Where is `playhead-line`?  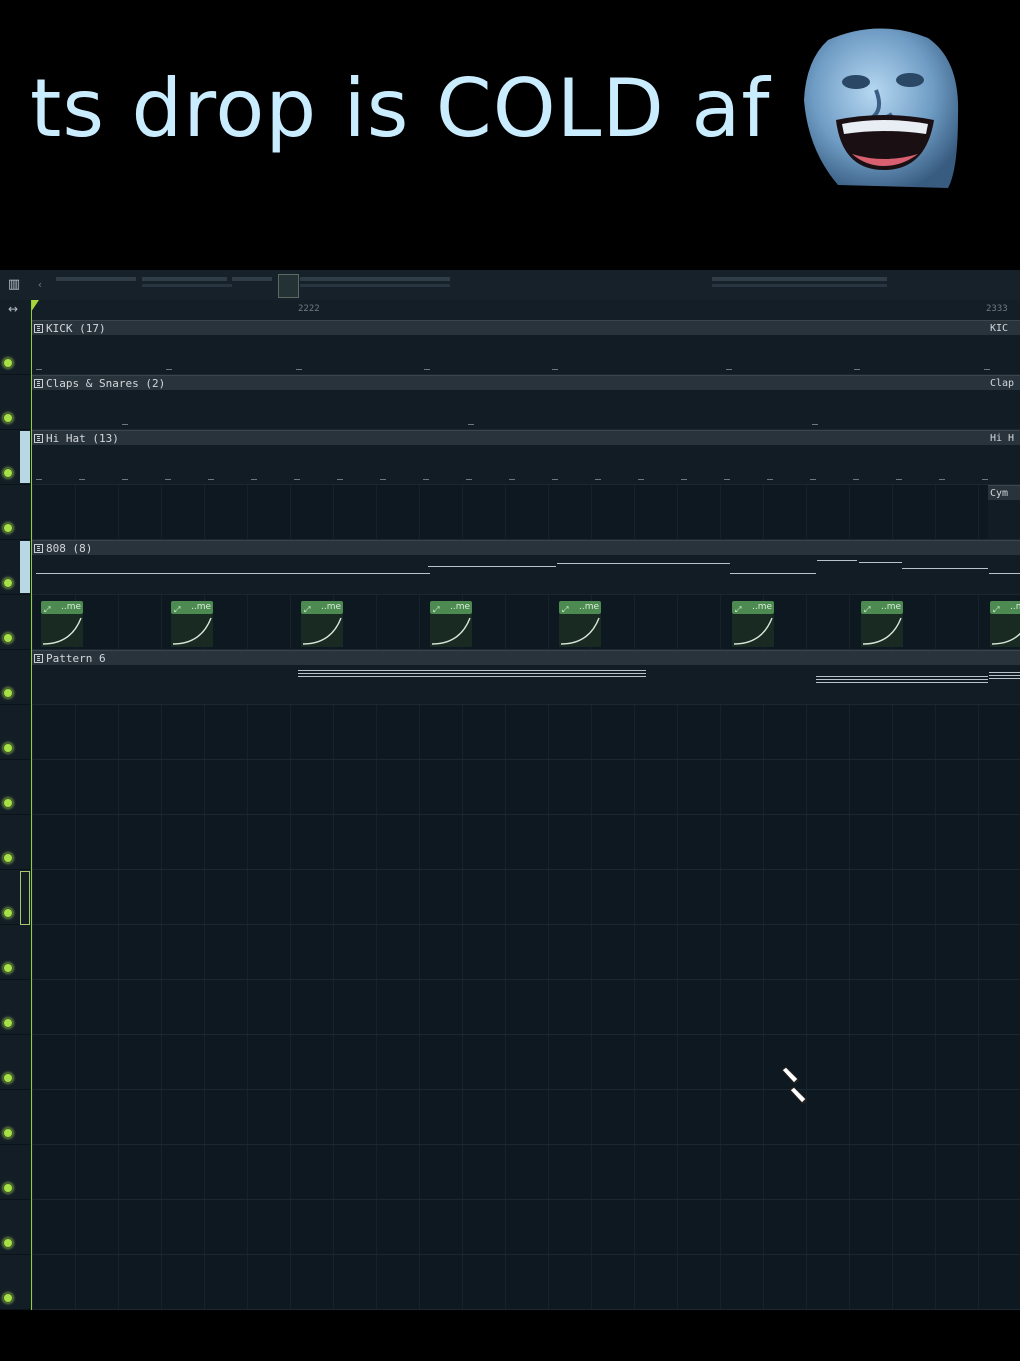 playhead-line is located at coordinates (31, 805).